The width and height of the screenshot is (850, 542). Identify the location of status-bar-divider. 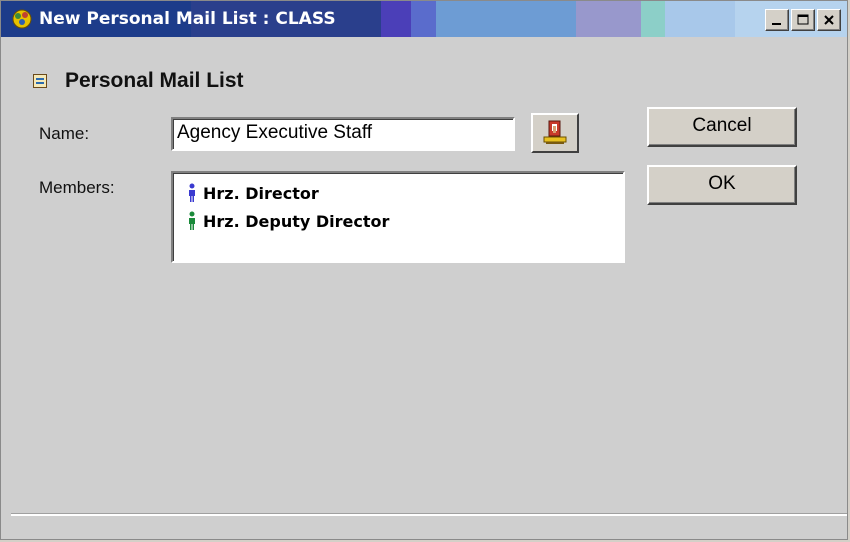
(429, 514).